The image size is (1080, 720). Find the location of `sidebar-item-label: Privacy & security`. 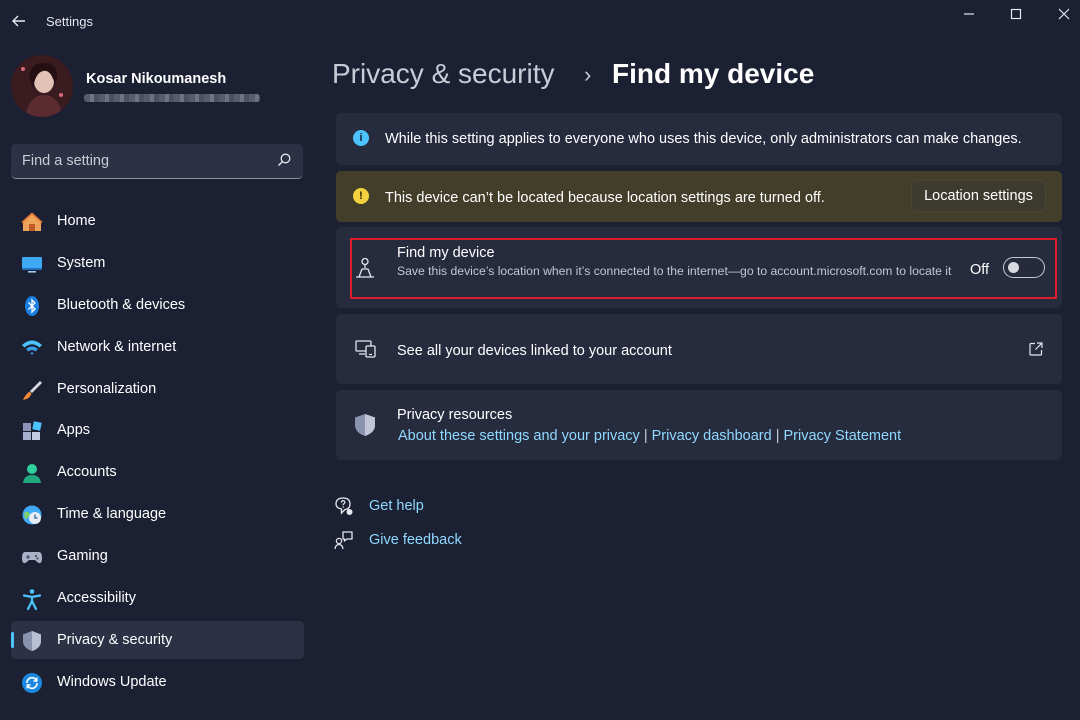

sidebar-item-label: Privacy & security is located at coordinates (115, 639).